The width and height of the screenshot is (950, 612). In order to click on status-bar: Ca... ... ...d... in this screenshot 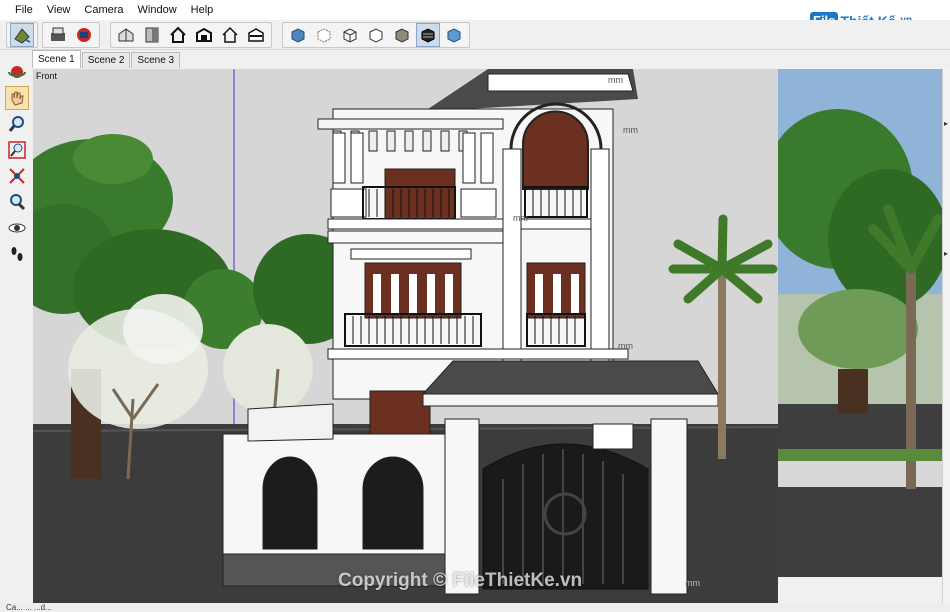, I will do `click(475, 607)`.